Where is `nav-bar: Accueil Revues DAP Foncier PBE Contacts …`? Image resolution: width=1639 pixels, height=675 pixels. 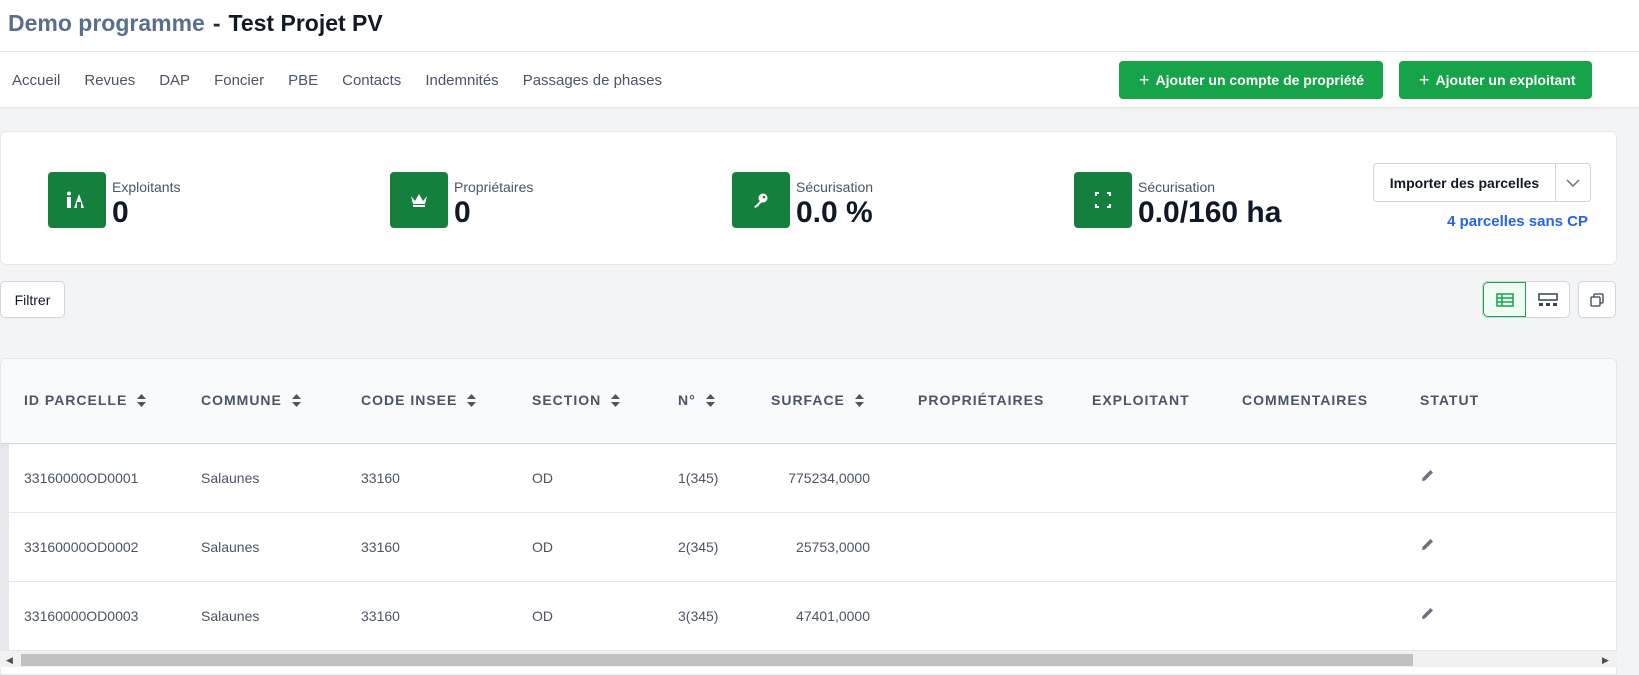
nav-bar: Accueil Revues DAP Foncier PBE Contacts … is located at coordinates (819, 80).